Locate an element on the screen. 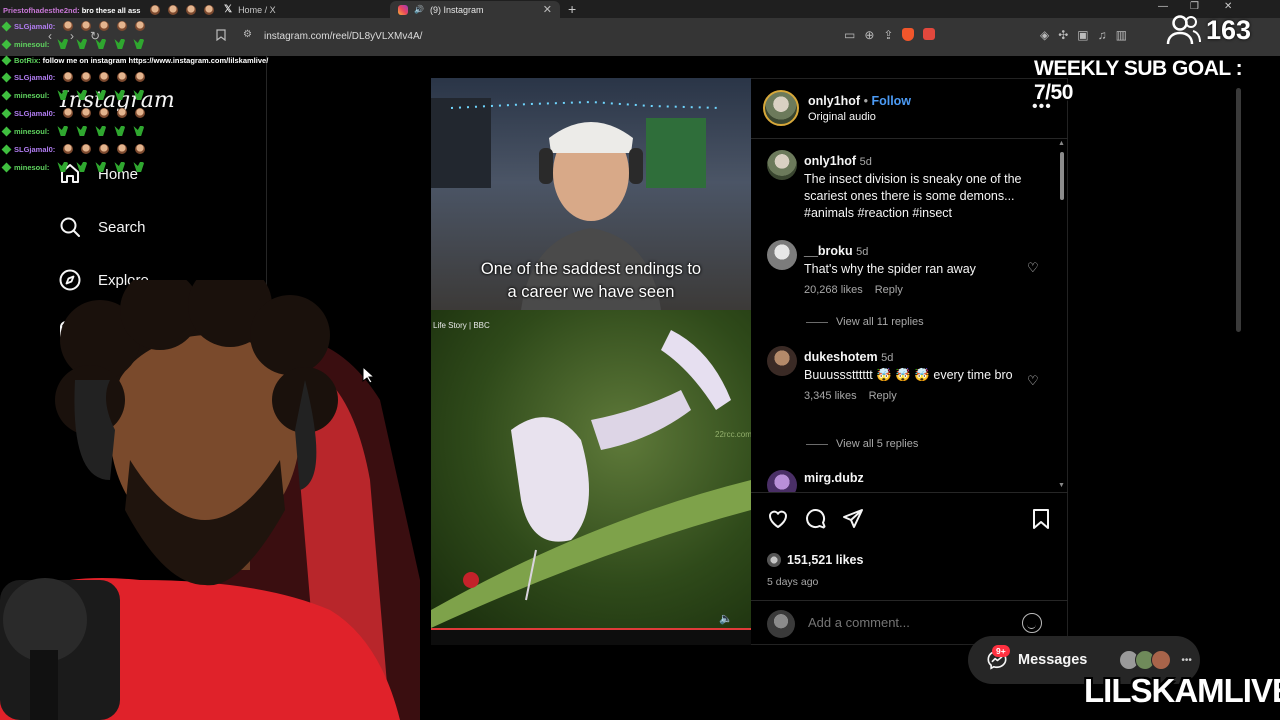 The height and width of the screenshot is (720, 1280). like-heart-icon is located at coordinates (778, 519).